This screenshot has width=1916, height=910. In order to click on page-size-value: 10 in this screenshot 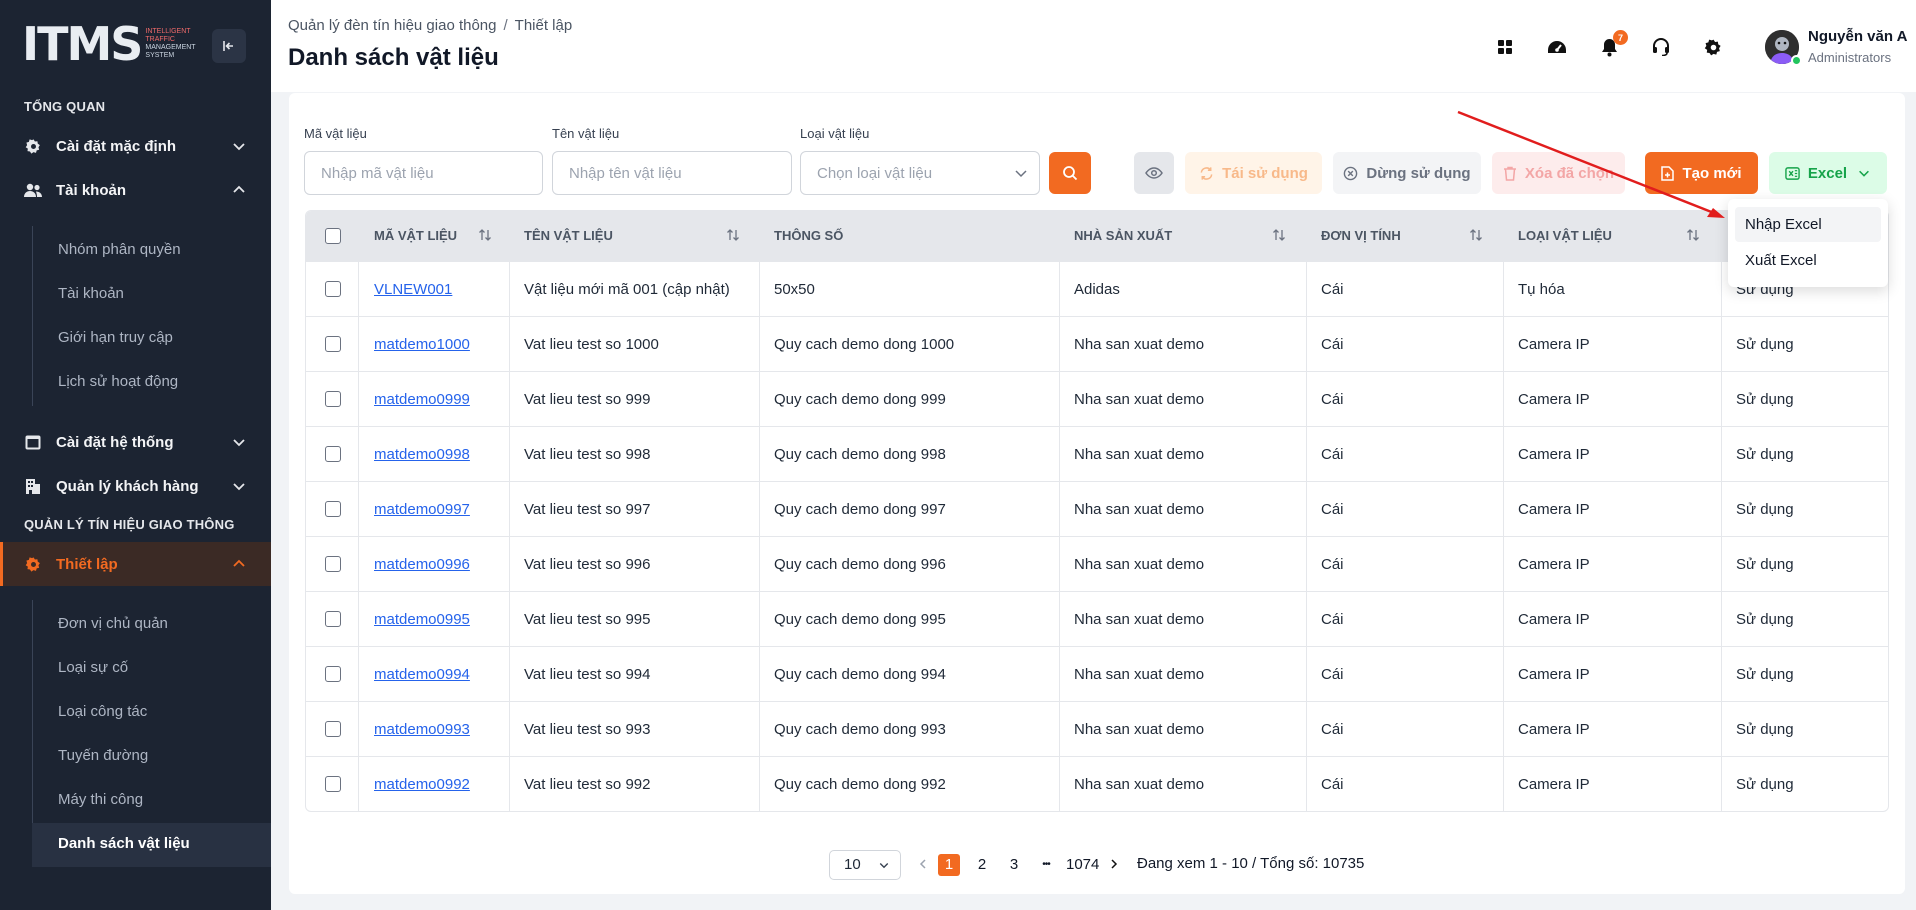, I will do `click(852, 864)`.